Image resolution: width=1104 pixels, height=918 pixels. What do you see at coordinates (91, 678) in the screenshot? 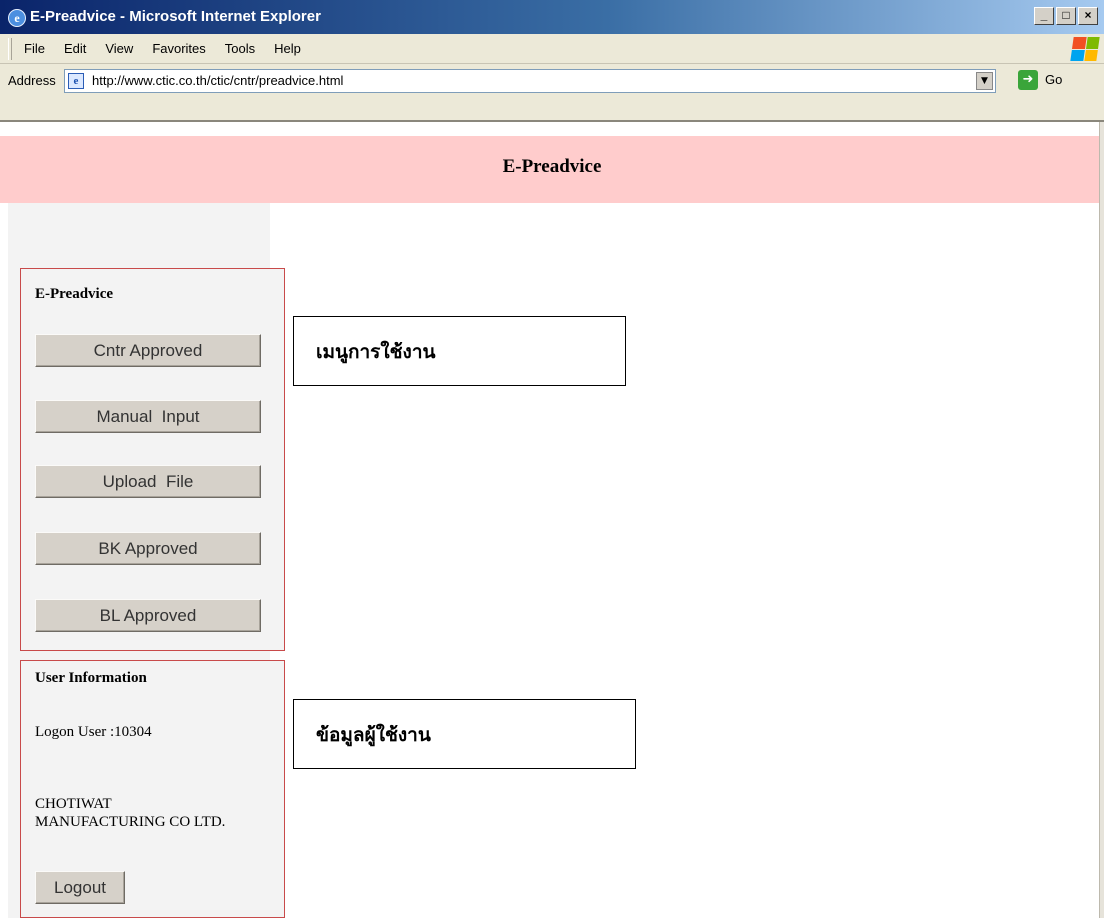
I see `user-info-heading: User Information` at bounding box center [91, 678].